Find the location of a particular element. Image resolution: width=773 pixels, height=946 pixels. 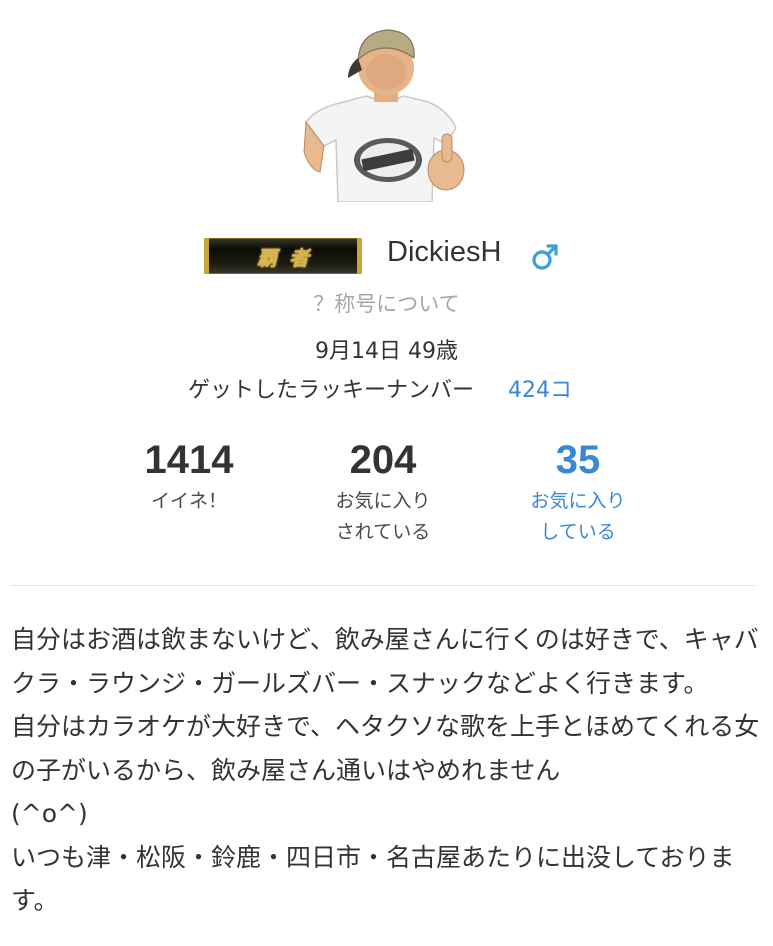

likes-stat: 1414 イイネ！ is located at coordinates (189, 476).